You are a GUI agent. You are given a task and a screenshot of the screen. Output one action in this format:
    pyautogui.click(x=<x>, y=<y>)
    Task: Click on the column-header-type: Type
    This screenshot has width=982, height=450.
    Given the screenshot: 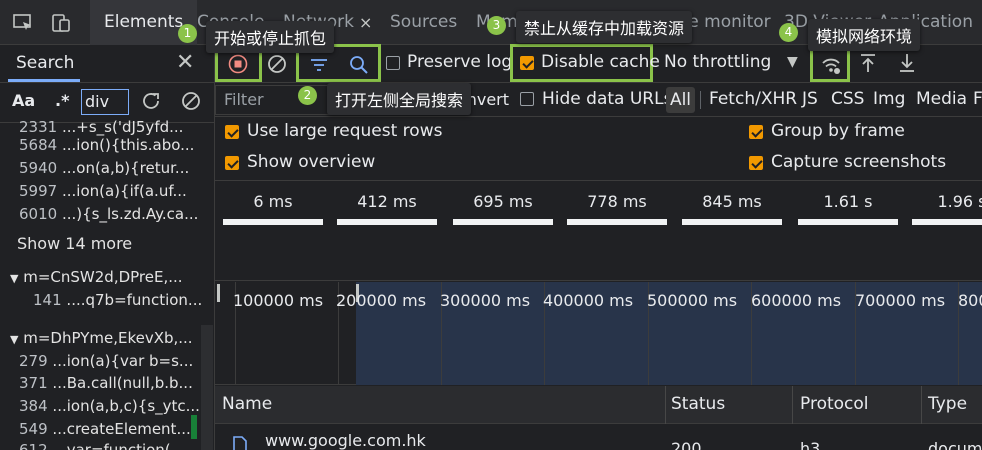 What is the action you would take?
    pyautogui.click(x=947, y=404)
    